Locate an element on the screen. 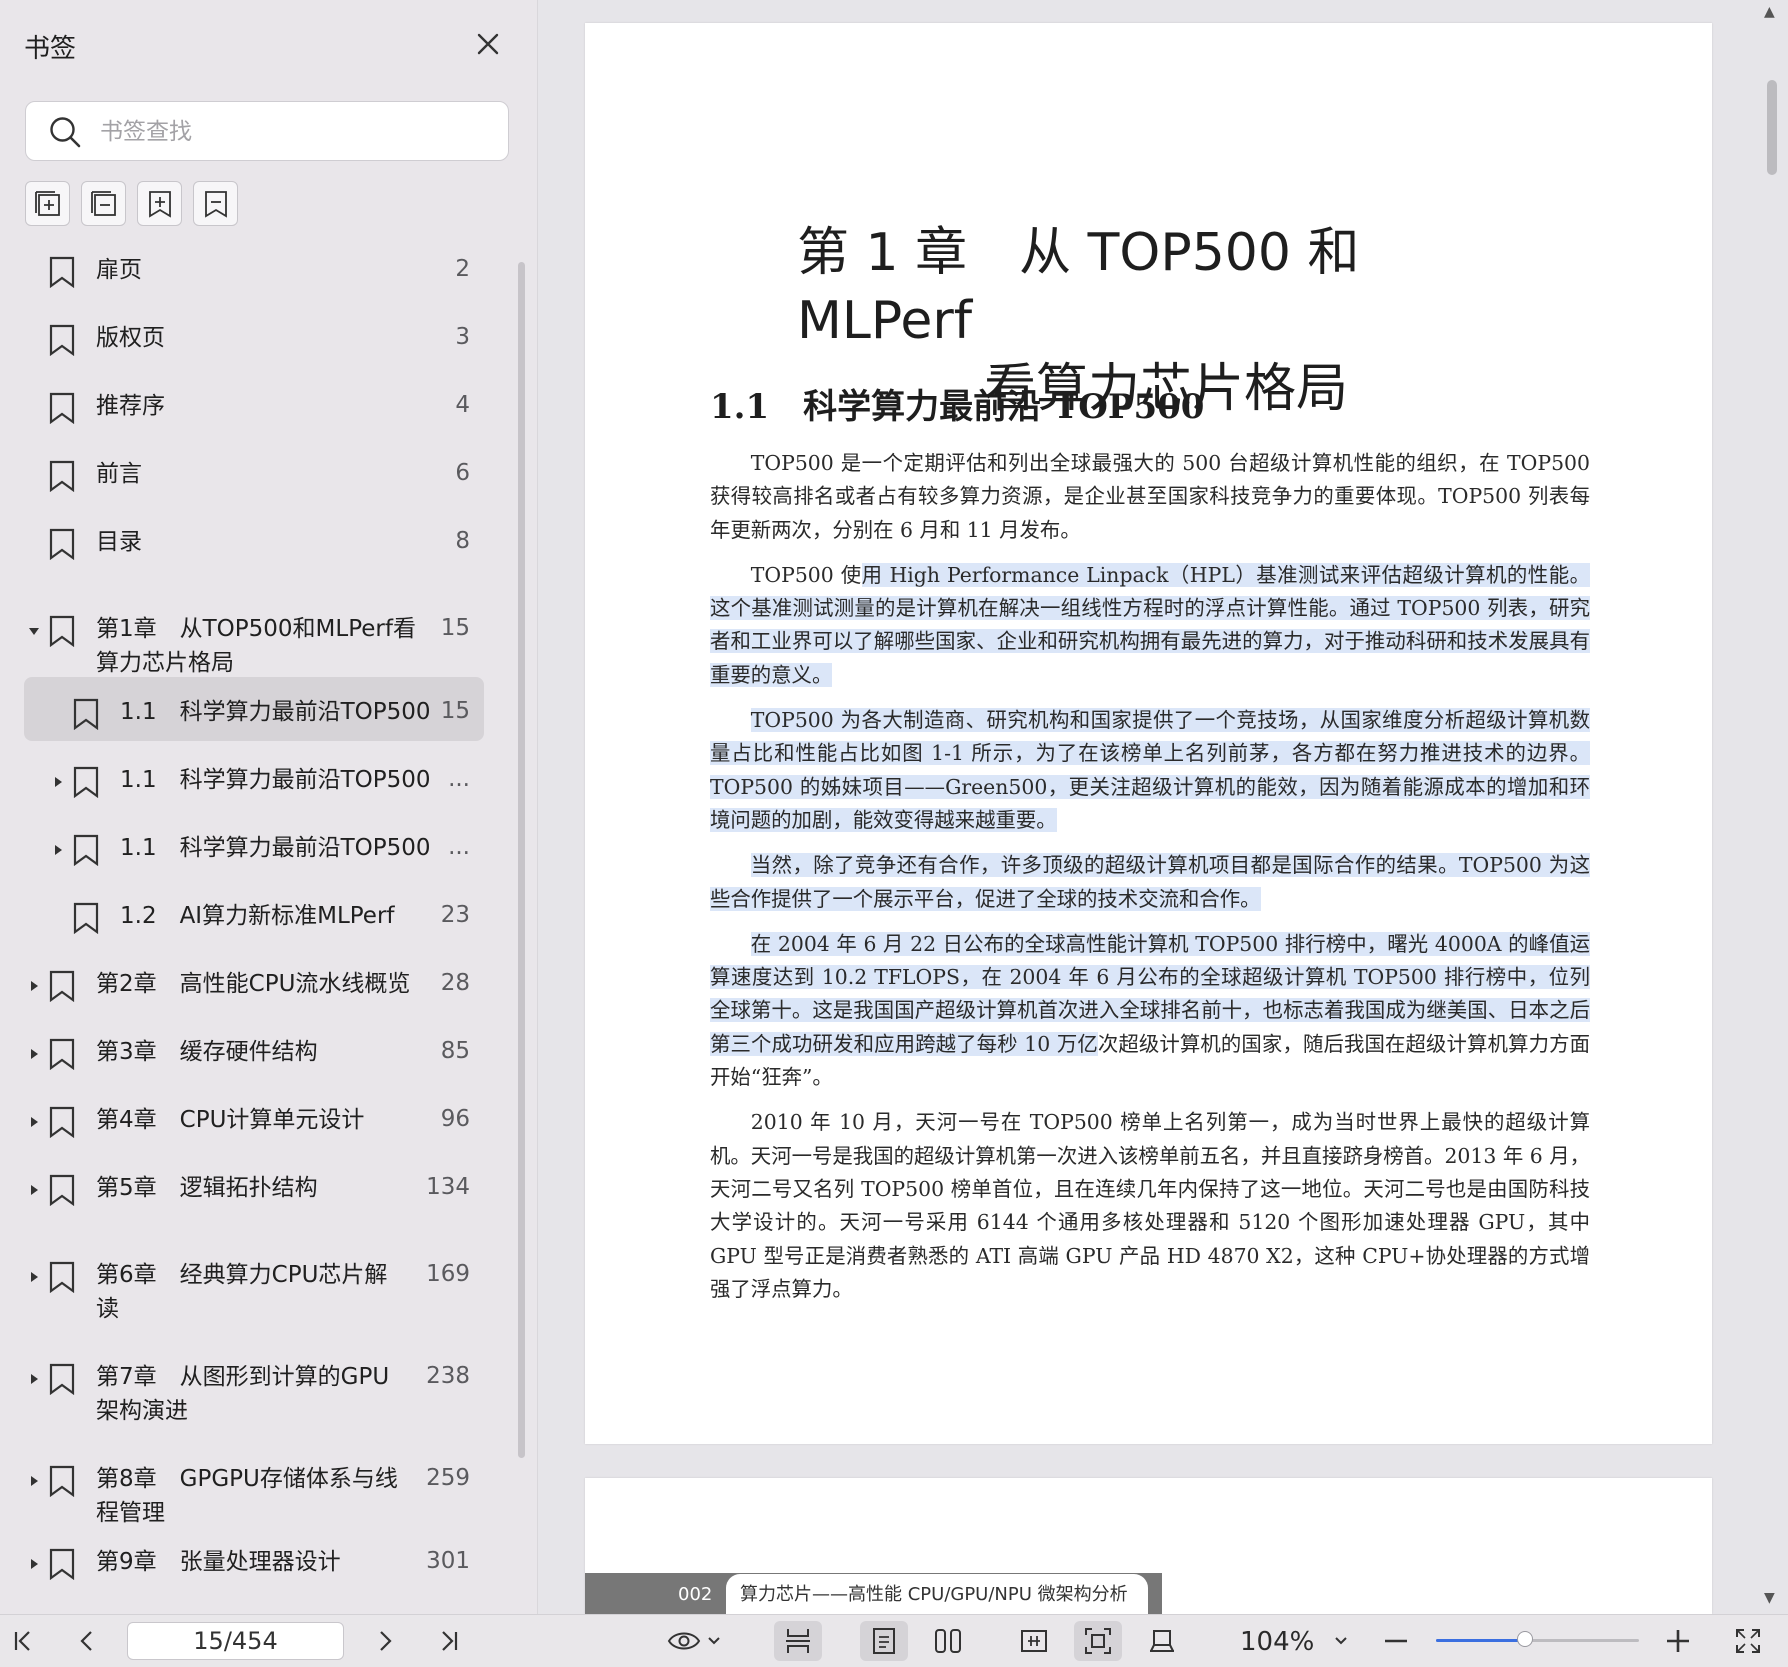 The image size is (1788, 1667). bookmark-item: 推荐序 4 is located at coordinates (250, 425).